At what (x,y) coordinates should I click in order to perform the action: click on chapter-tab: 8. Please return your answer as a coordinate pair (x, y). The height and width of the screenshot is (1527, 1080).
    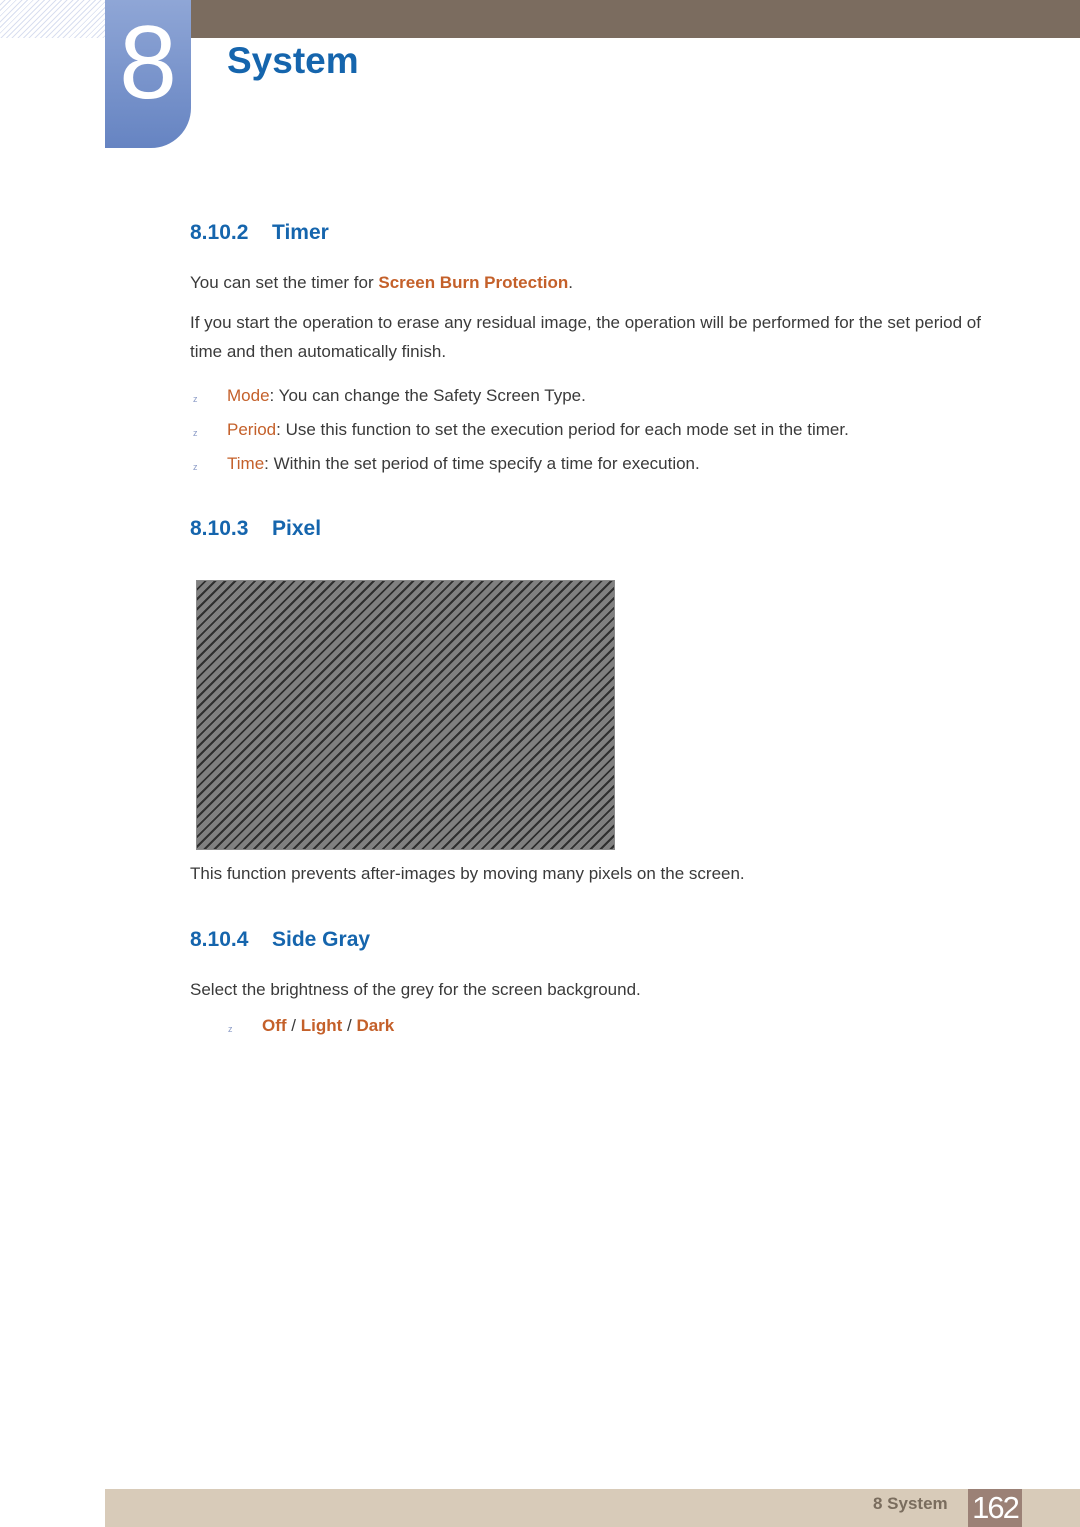
    Looking at the image, I should click on (148, 74).